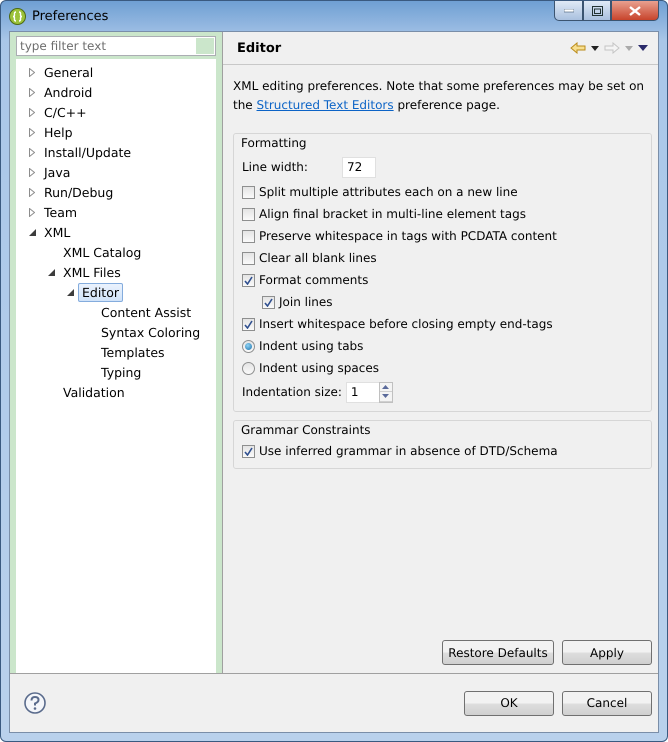  What do you see at coordinates (292, 392) in the screenshot?
I see `indentation-size-label: Indentation size:` at bounding box center [292, 392].